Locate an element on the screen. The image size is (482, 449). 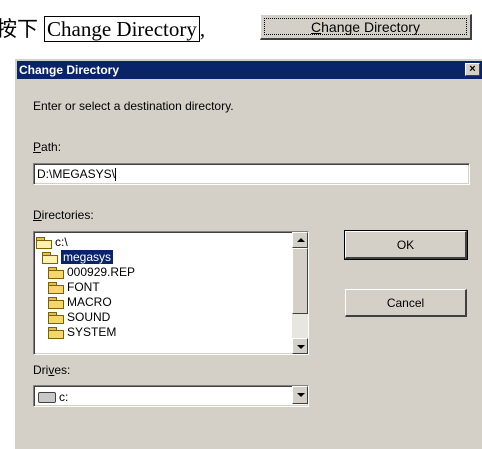
scroll-up-button is located at coordinates (300, 240).